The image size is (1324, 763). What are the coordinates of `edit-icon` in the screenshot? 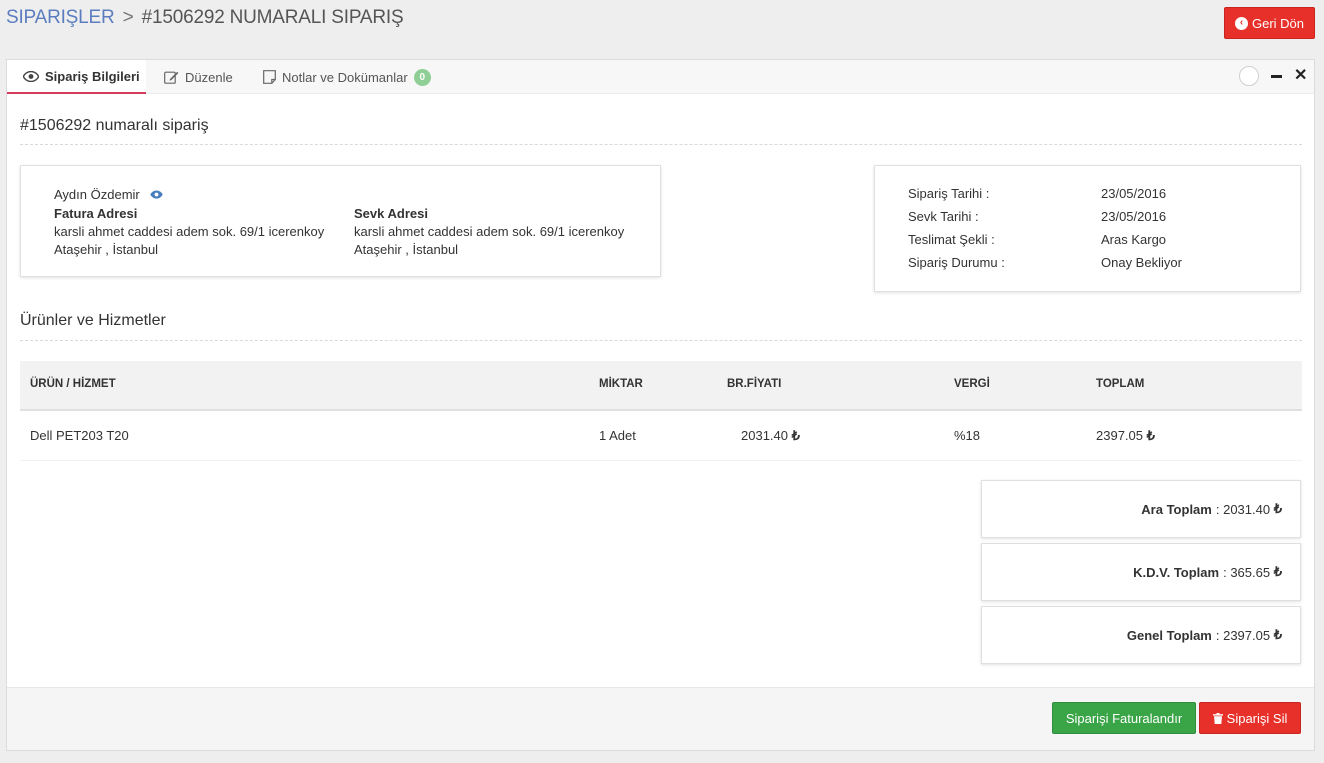 It's located at (171, 77).